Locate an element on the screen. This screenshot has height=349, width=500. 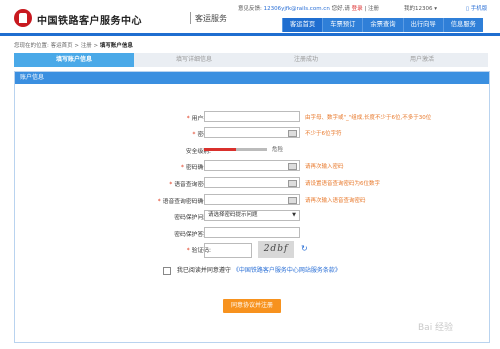
question-select: 请选择密码提示问题 ▼ is located at coordinates (252, 215).